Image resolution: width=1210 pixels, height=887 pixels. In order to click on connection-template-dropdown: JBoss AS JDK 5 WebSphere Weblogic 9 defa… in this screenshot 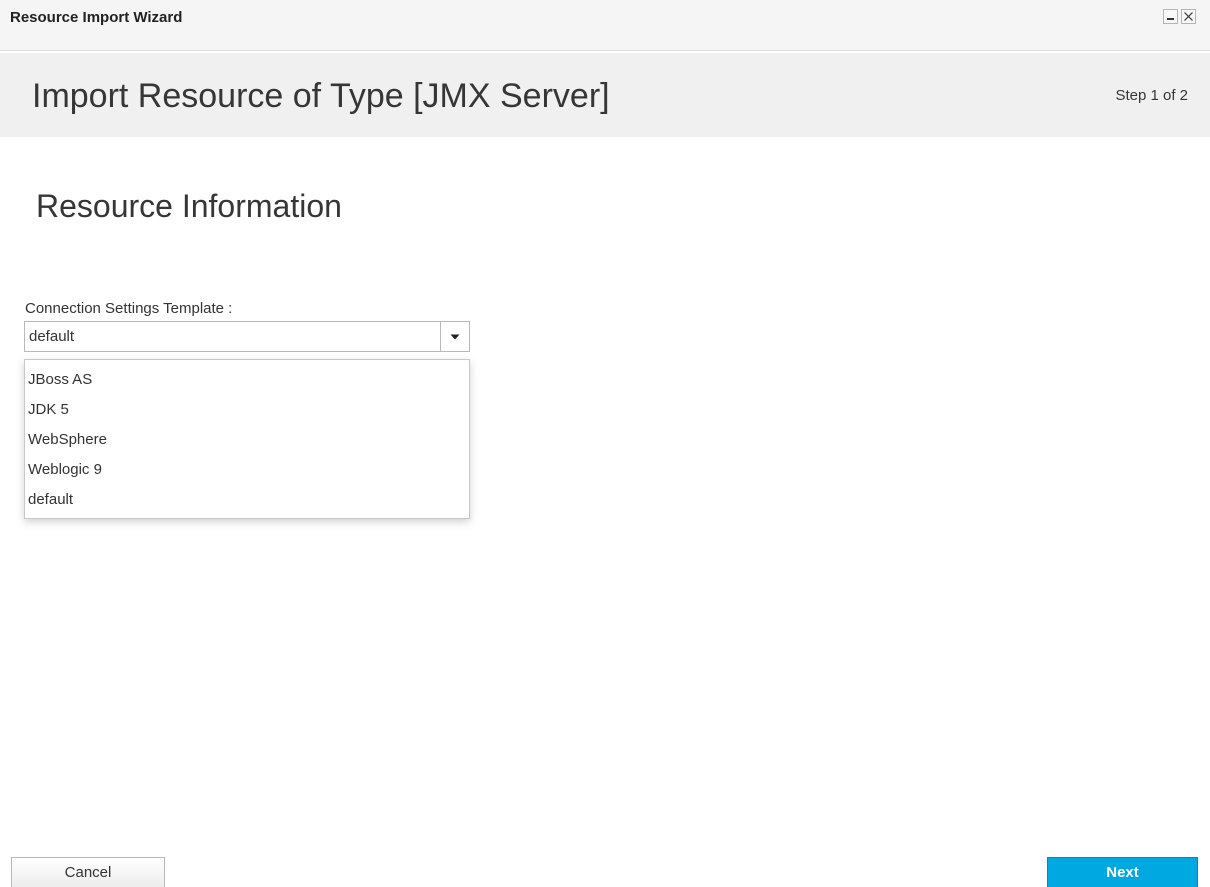, I will do `click(247, 439)`.